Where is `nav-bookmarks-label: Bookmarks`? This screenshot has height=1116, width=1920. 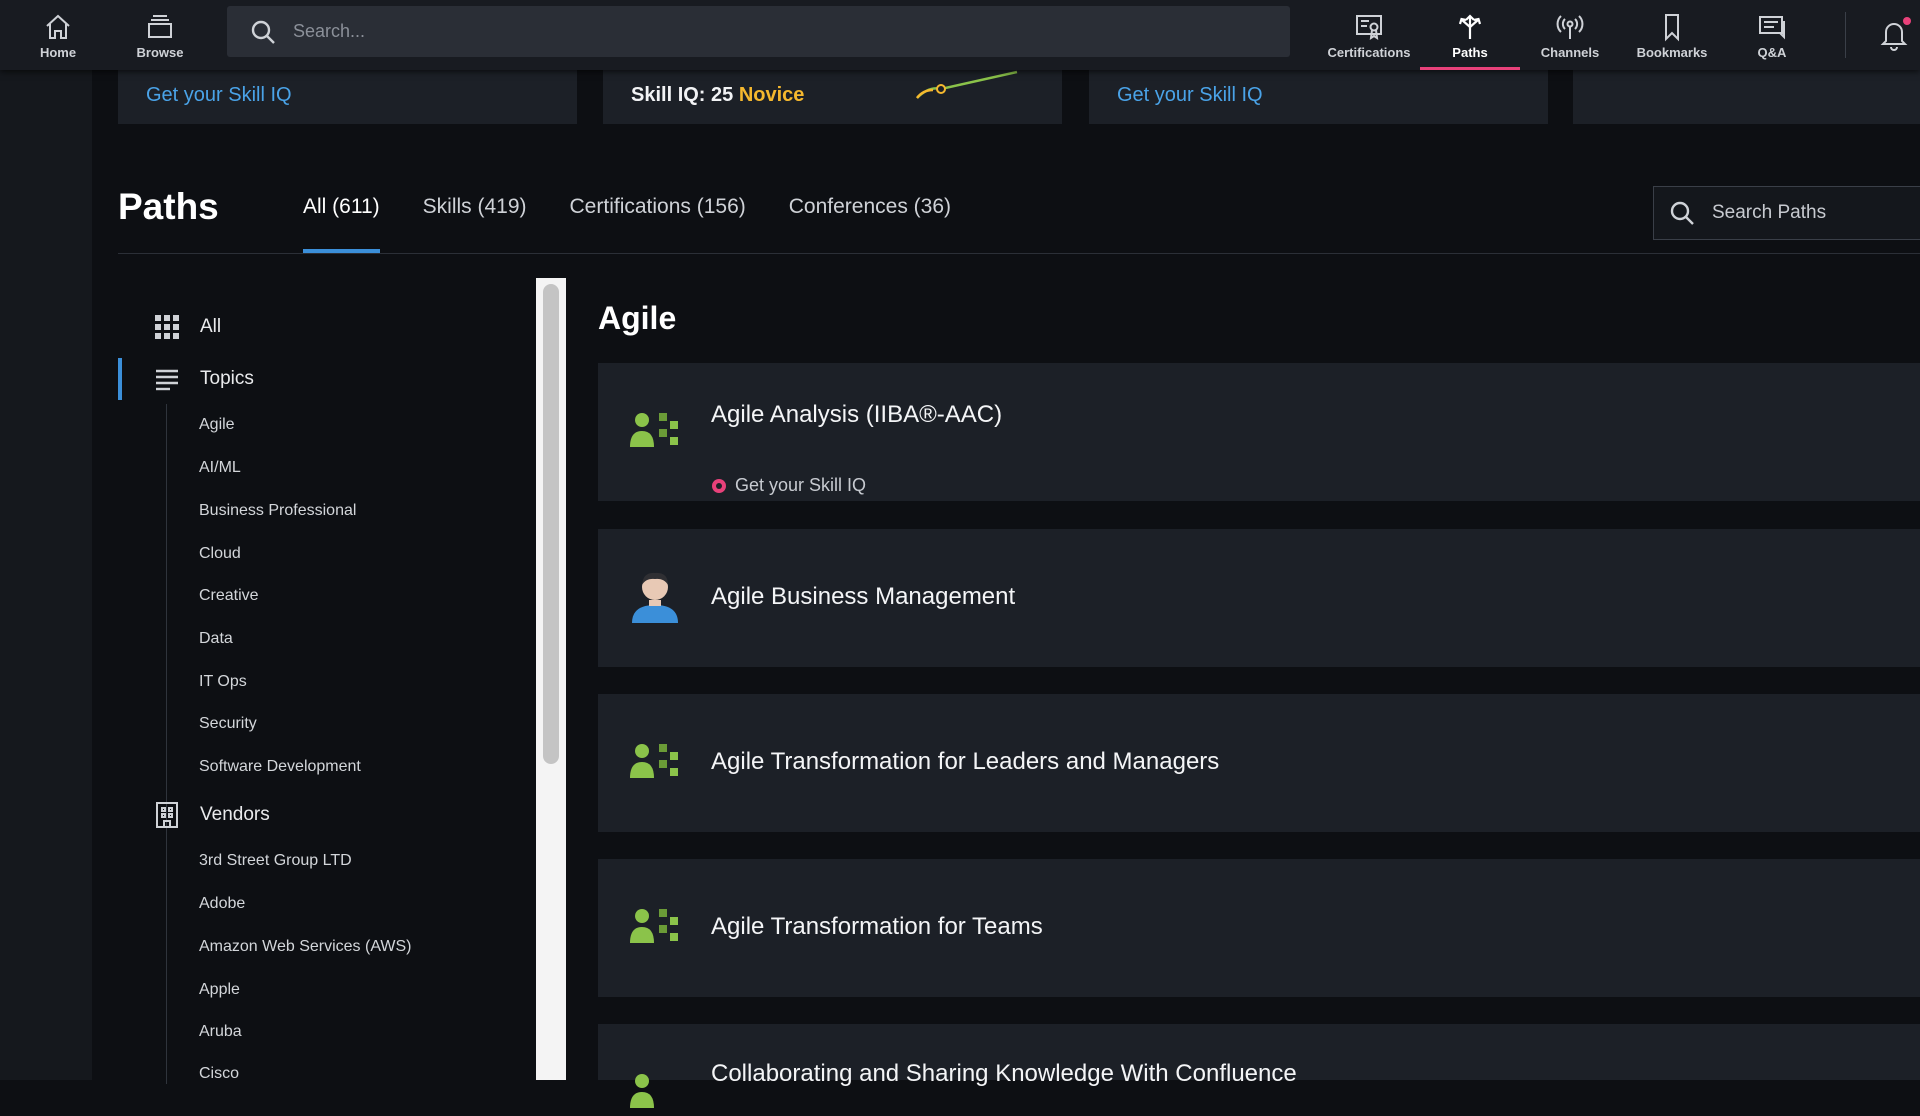
nav-bookmarks-label: Bookmarks is located at coordinates (1672, 52).